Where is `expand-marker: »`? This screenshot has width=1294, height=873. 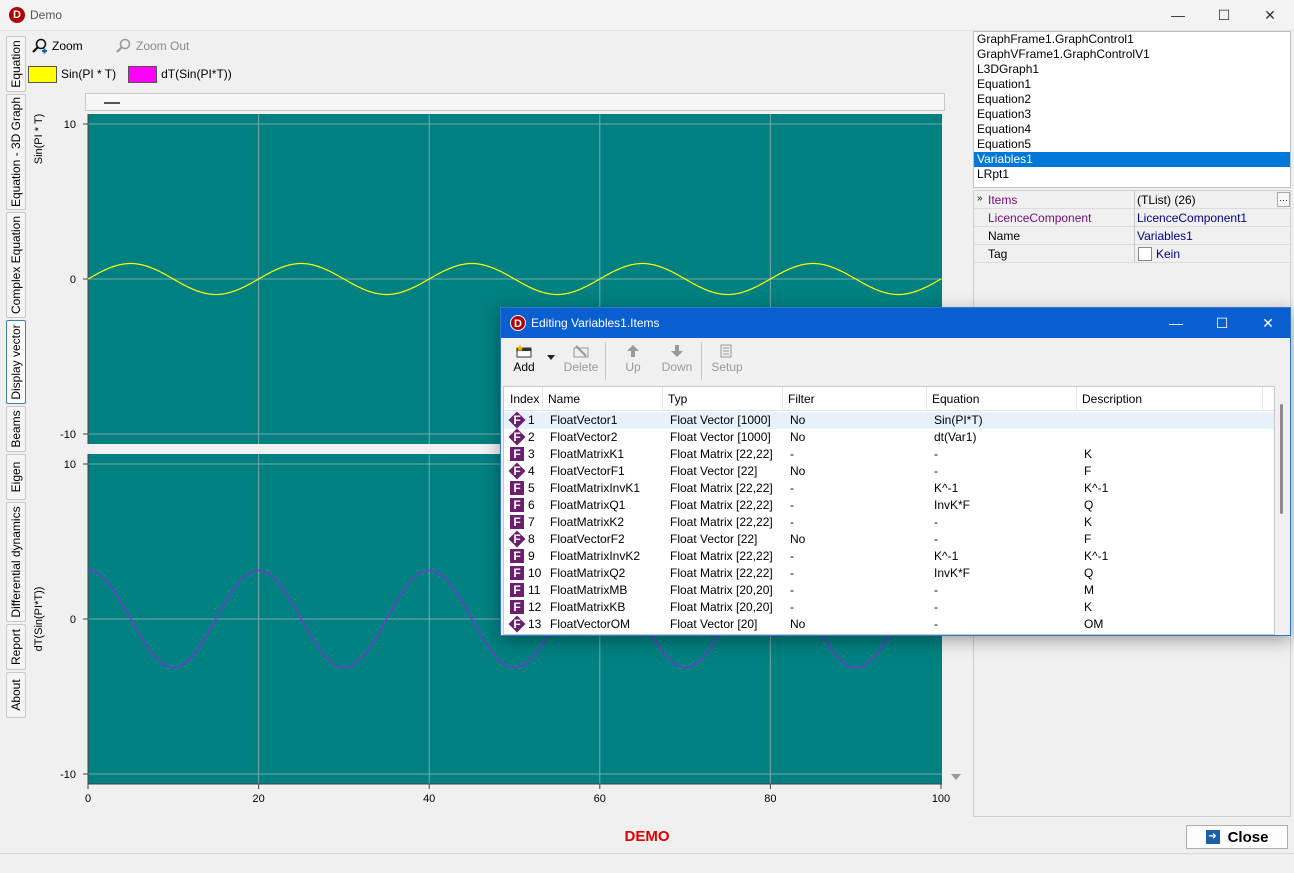
expand-marker: » is located at coordinates (980, 198).